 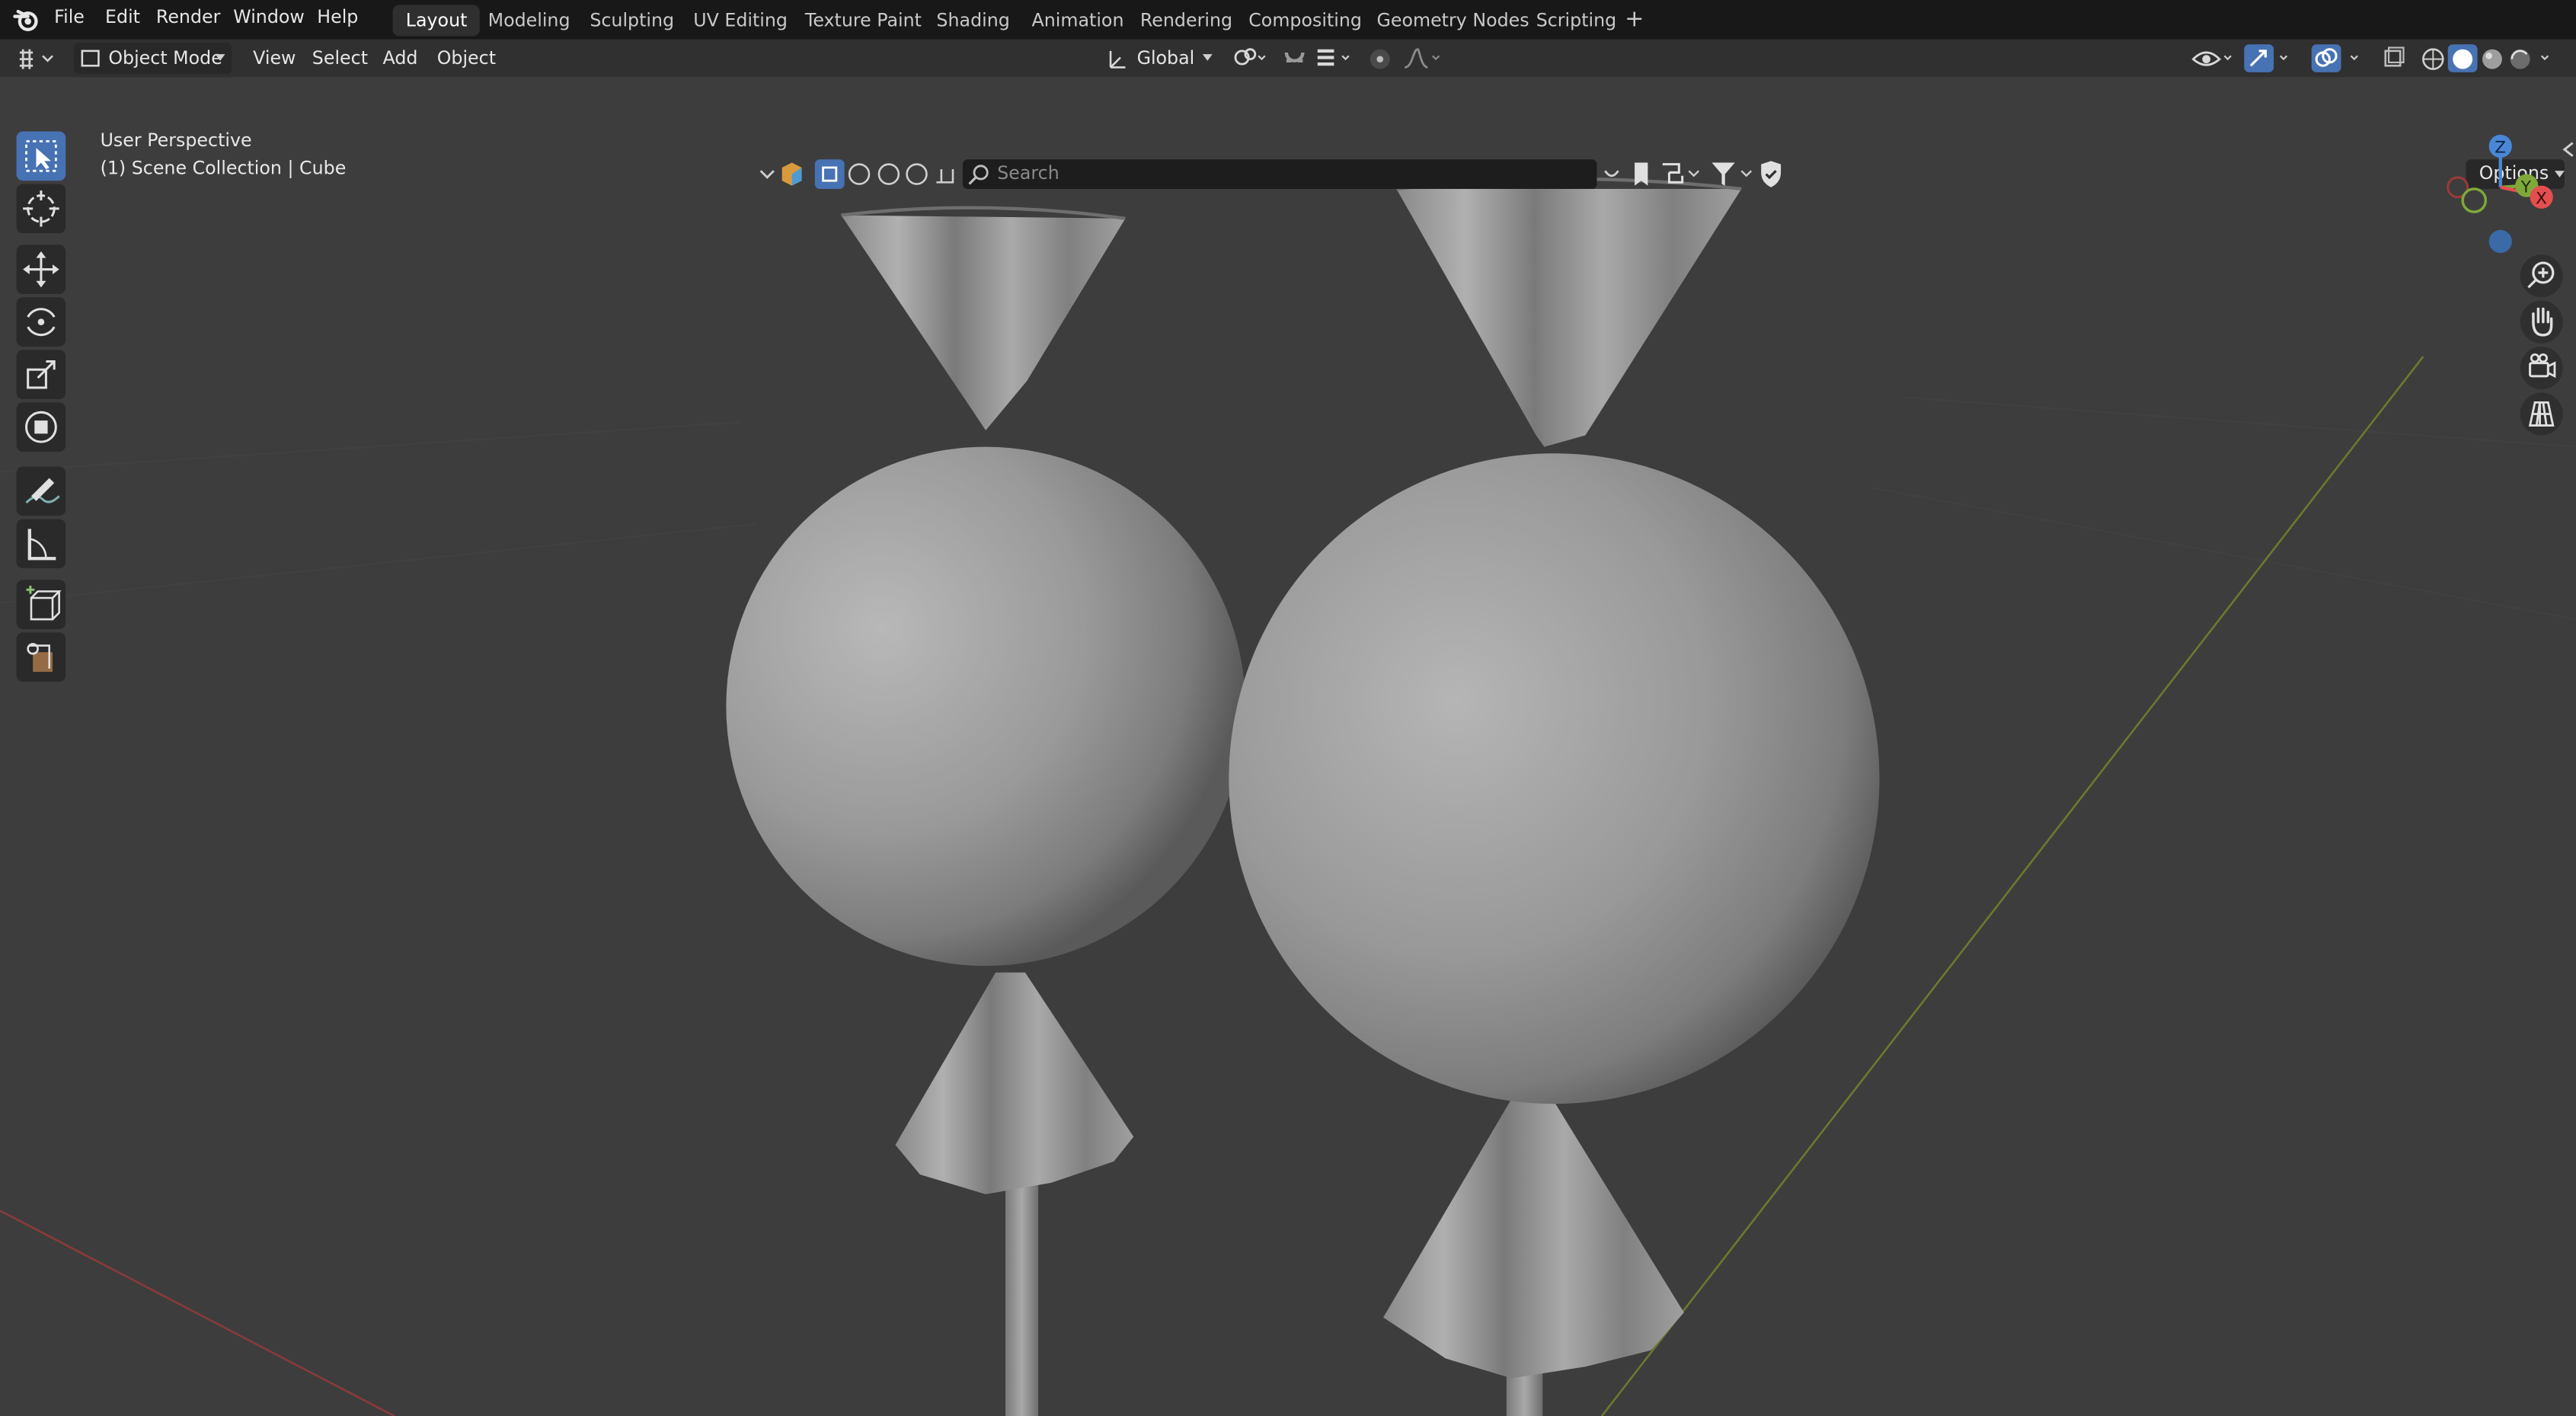 I want to click on menu-select: Select, so click(x=340, y=59).